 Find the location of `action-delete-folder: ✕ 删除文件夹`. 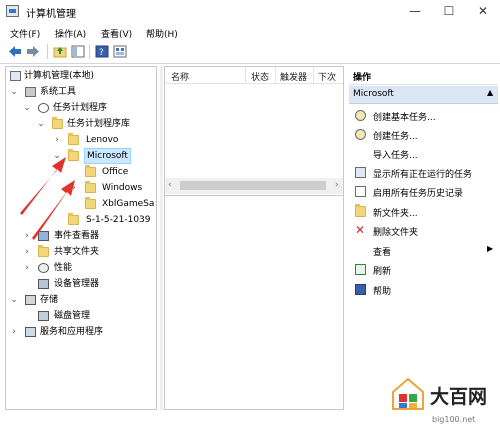

action-delete-folder: ✕ 删除文件夹 is located at coordinates (423, 230).